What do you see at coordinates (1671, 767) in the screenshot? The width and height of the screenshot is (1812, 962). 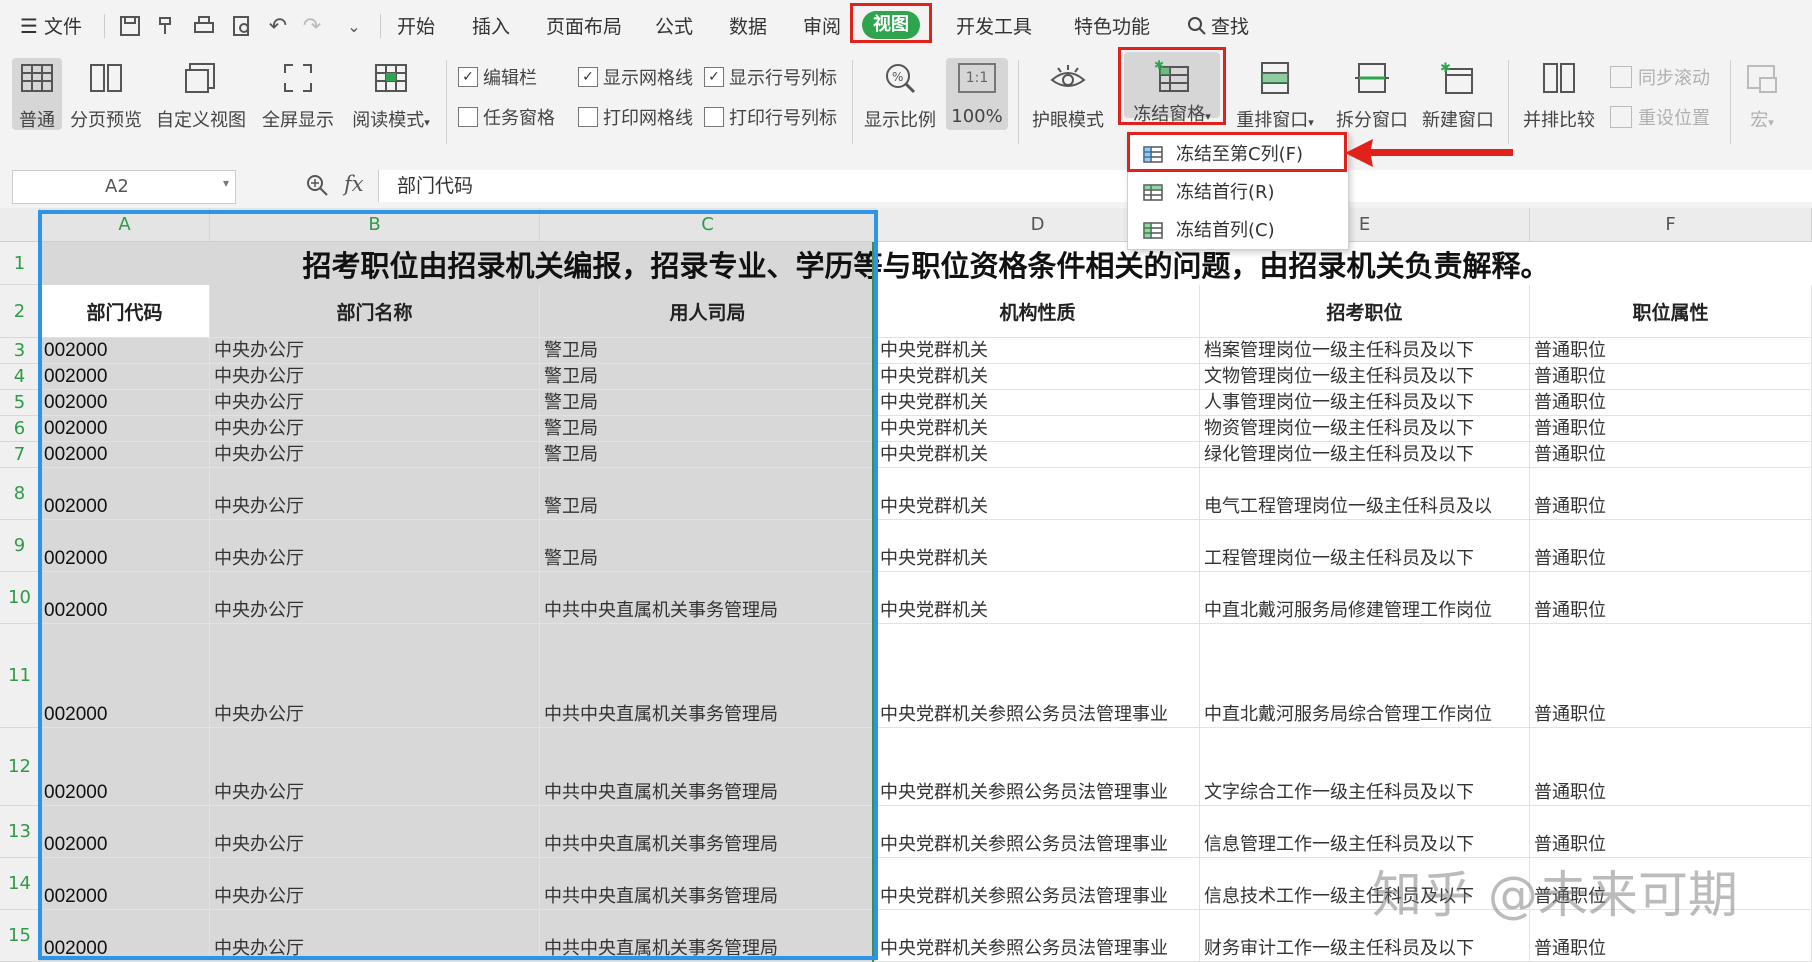 I see `cell-f12: 普通职位` at bounding box center [1671, 767].